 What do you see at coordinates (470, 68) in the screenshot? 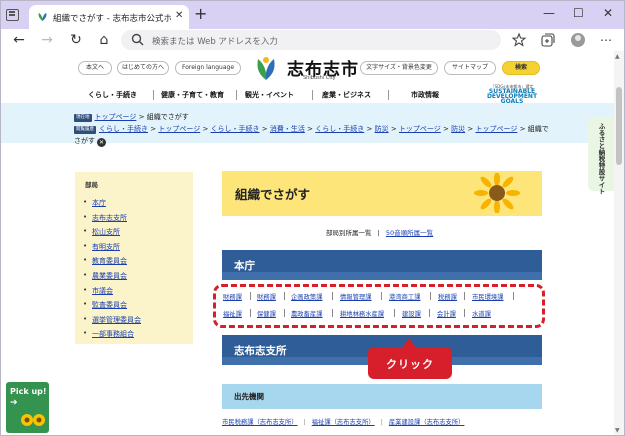
I see `sitemap-link: サイトマップ` at bounding box center [470, 68].